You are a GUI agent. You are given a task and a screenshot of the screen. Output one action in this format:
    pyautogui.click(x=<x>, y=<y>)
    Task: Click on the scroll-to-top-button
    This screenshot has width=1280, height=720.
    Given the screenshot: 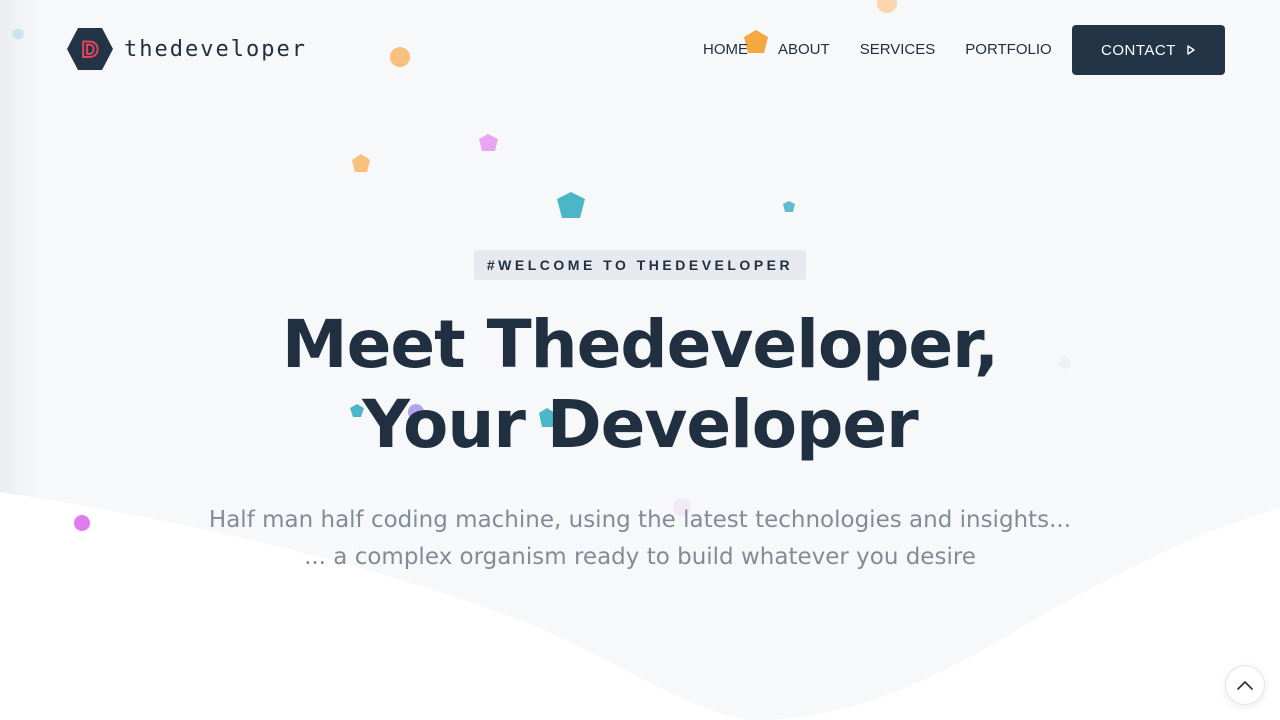 What is the action you would take?
    pyautogui.click(x=1245, y=685)
    